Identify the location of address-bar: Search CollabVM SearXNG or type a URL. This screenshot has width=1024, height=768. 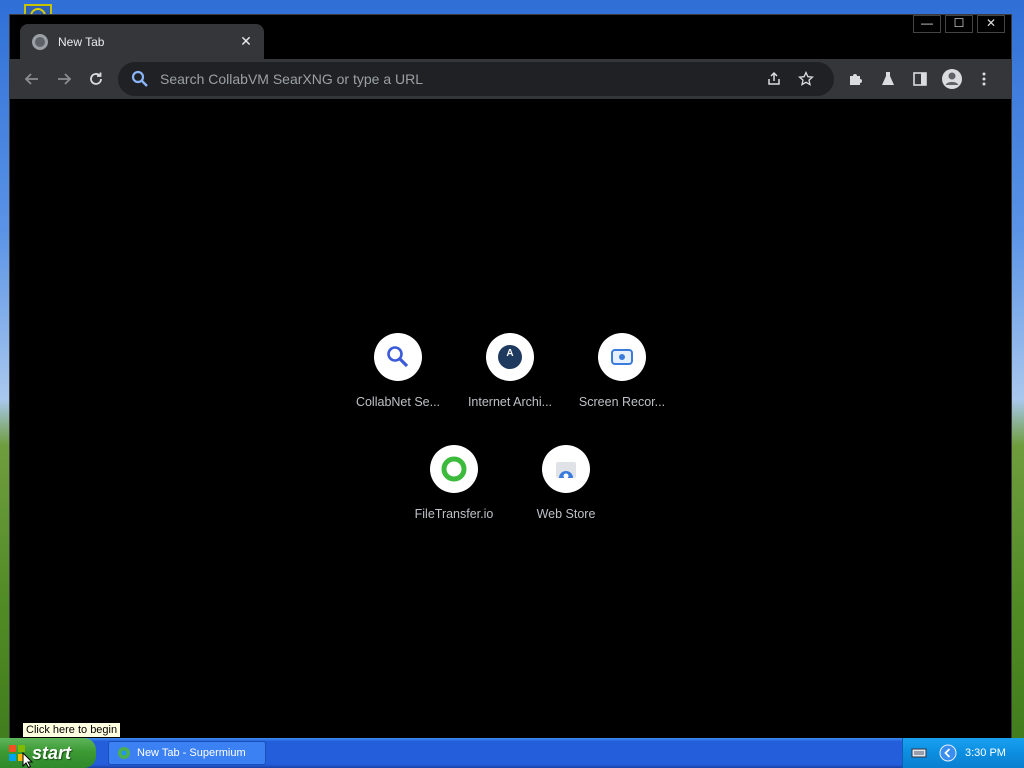
(476, 79).